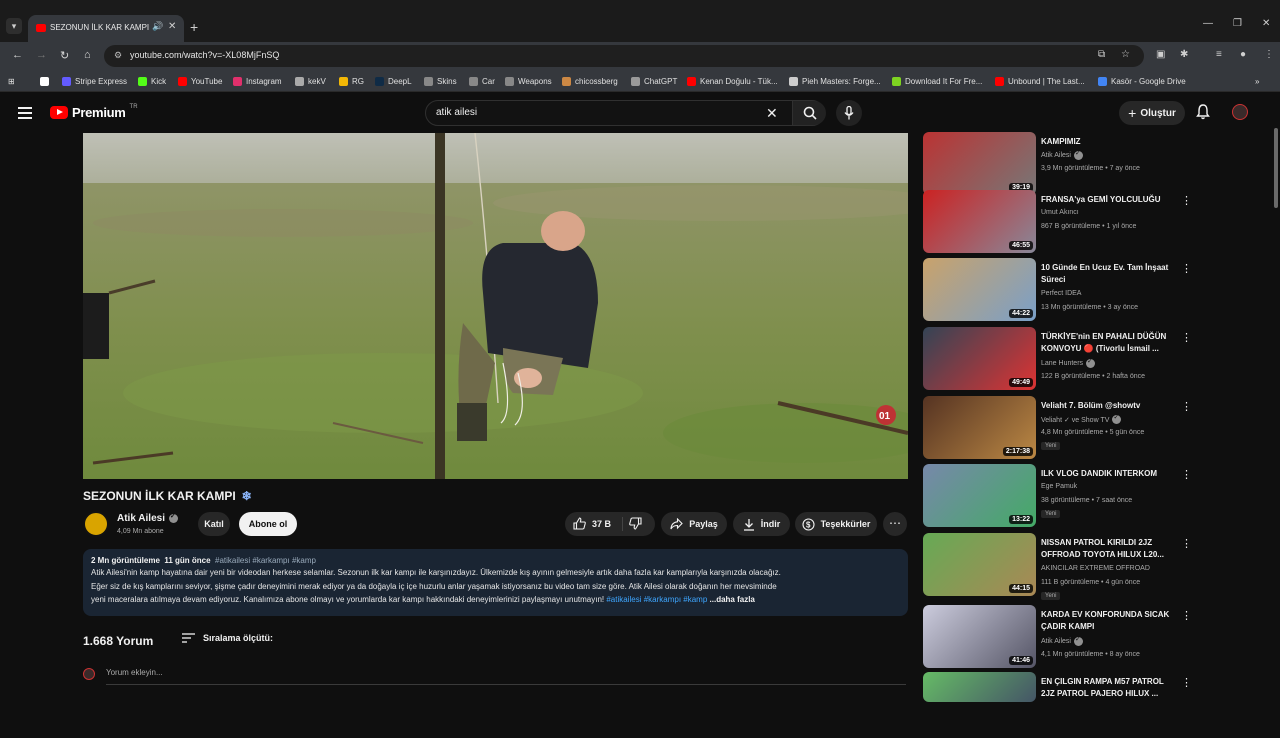 The width and height of the screenshot is (1280, 738). Describe the element at coordinates (979, 289) in the screenshot. I see `video-thumbnail: 44:22` at that location.